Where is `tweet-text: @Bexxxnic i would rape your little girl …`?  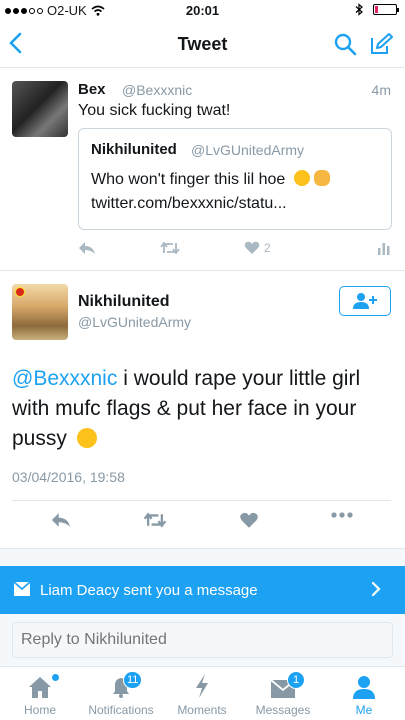
tweet-text: @Bexxxnic i would rape your little girl … is located at coordinates (204, 409).